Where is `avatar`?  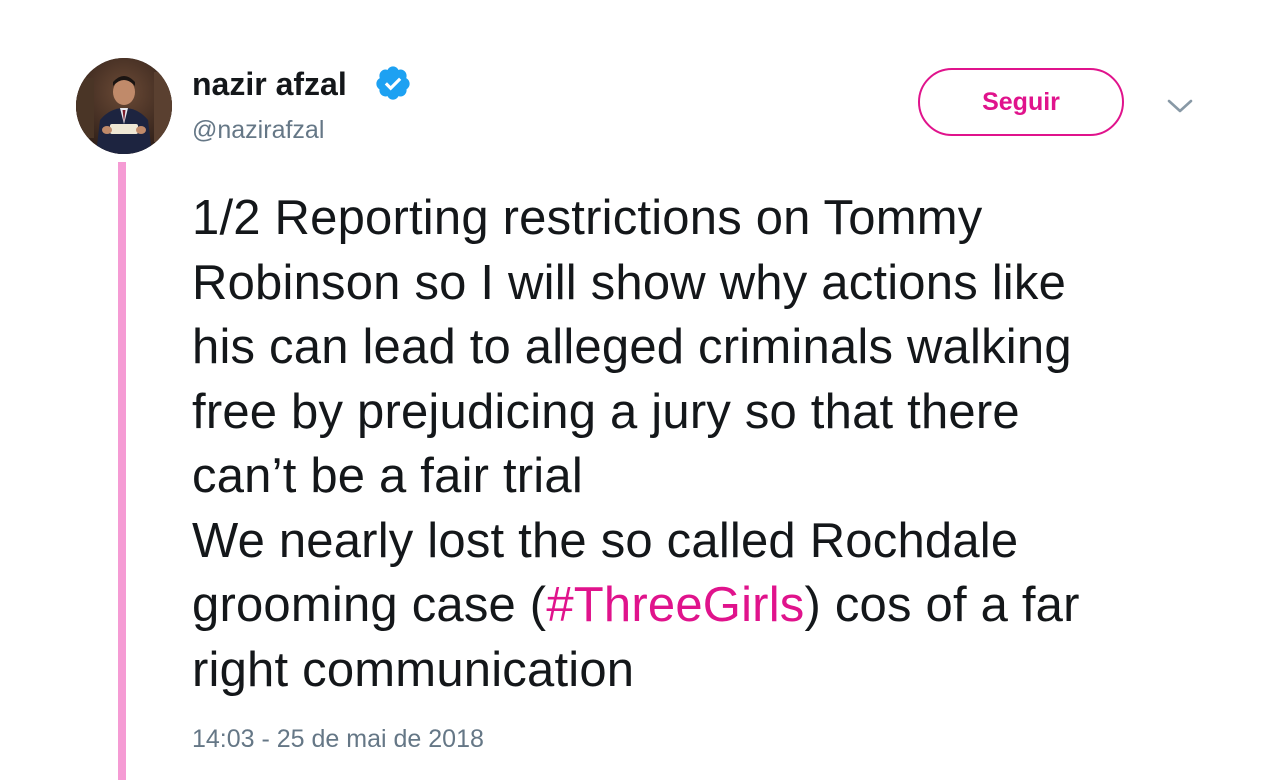 avatar is located at coordinates (124, 106).